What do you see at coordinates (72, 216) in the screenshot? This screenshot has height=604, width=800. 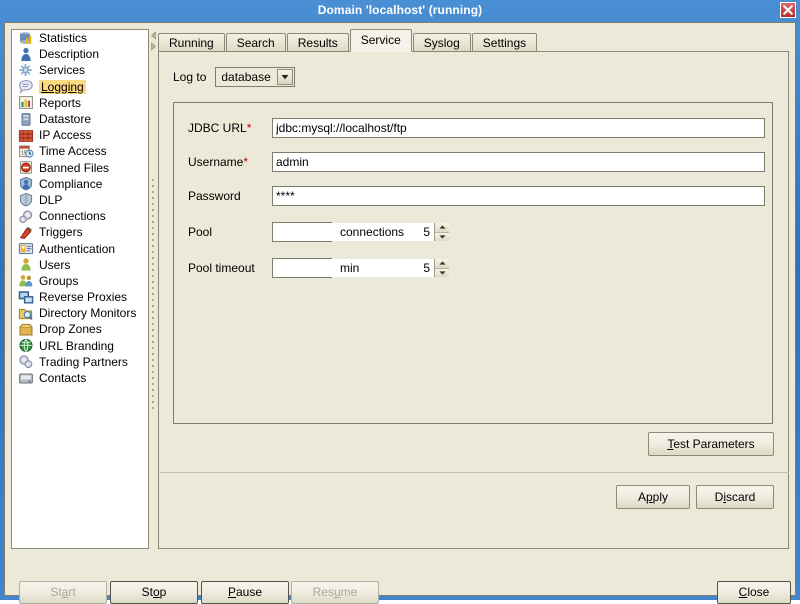 I see `sidebar-item-label: Connections` at bounding box center [72, 216].